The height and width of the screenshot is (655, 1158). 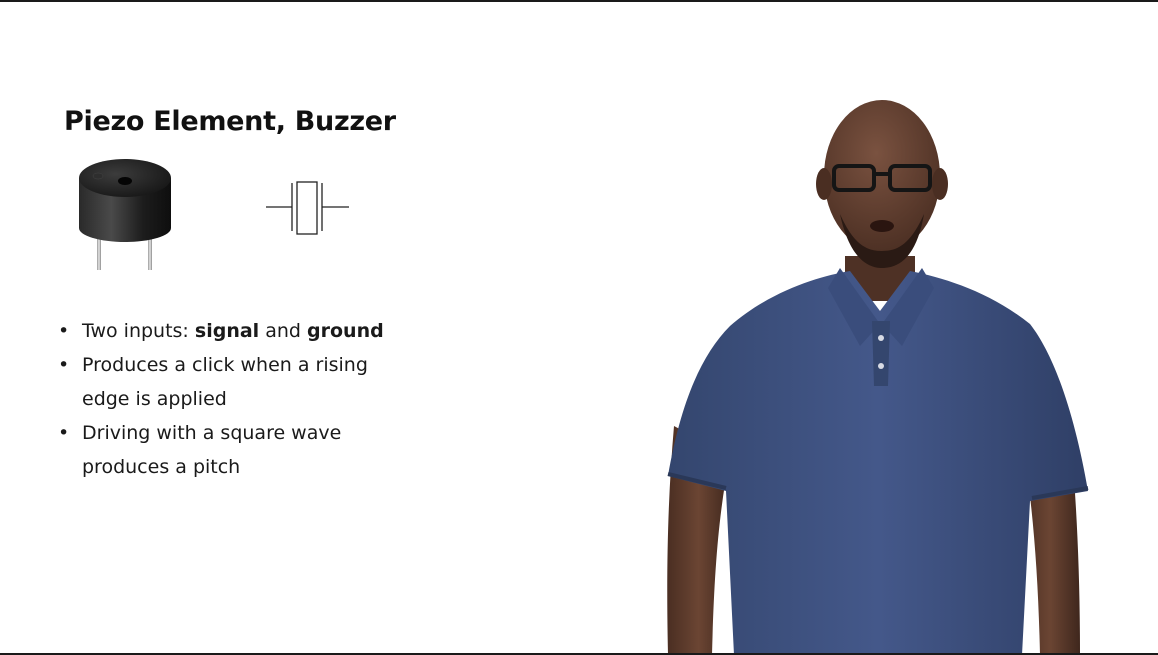 What do you see at coordinates (345, 331) in the screenshot?
I see `bullet-bold-text: ground` at bounding box center [345, 331].